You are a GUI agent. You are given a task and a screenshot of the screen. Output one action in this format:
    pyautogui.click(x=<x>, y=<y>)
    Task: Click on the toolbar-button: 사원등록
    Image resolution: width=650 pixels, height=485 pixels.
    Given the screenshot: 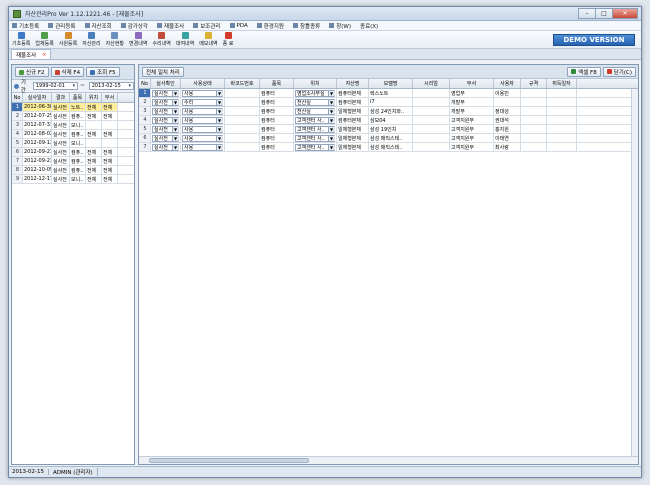 What is the action you would take?
    pyautogui.click(x=68, y=39)
    